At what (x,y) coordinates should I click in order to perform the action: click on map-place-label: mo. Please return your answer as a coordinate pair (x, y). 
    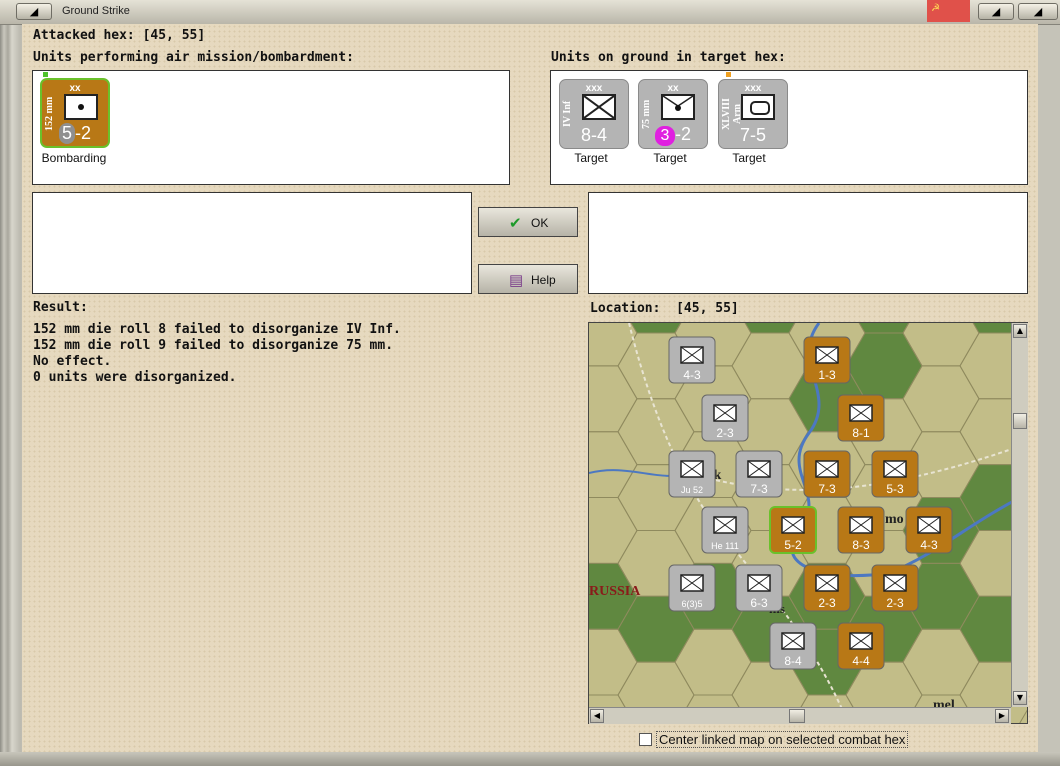
    Looking at the image, I should click on (894, 519).